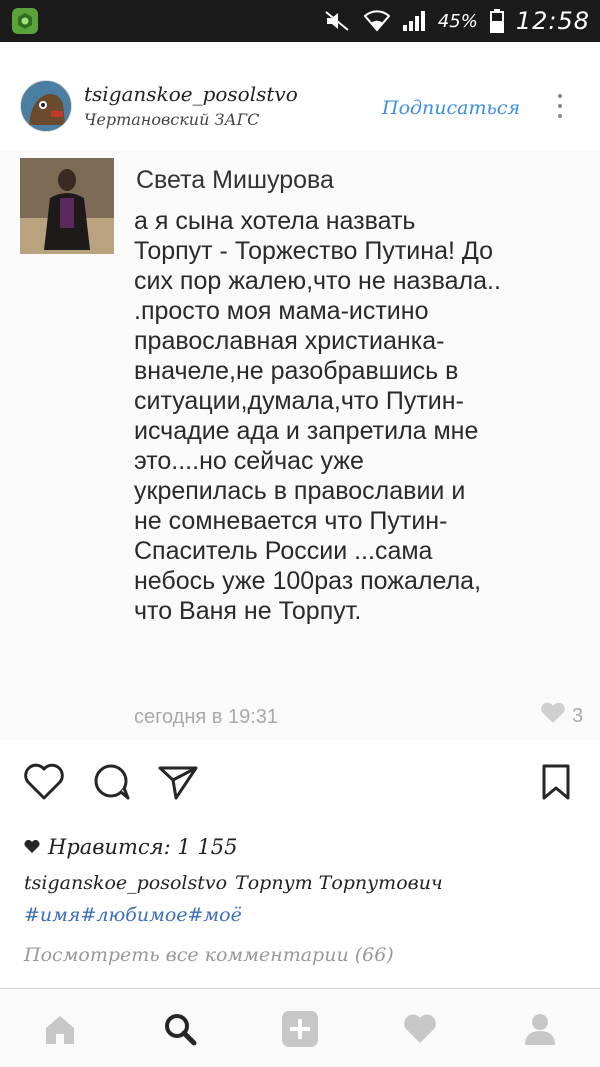 This screenshot has width=600, height=1067. I want to click on share-icon, so click(178, 782).